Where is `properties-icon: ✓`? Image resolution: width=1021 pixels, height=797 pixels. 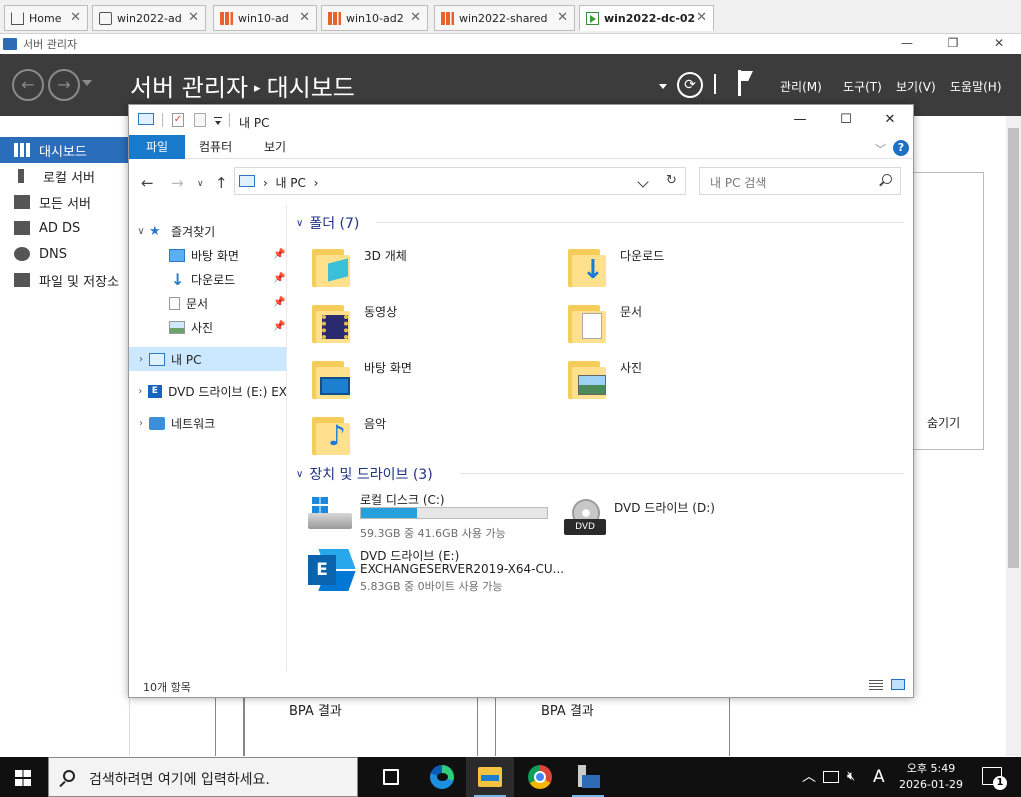
properties-icon: ✓ is located at coordinates (178, 120).